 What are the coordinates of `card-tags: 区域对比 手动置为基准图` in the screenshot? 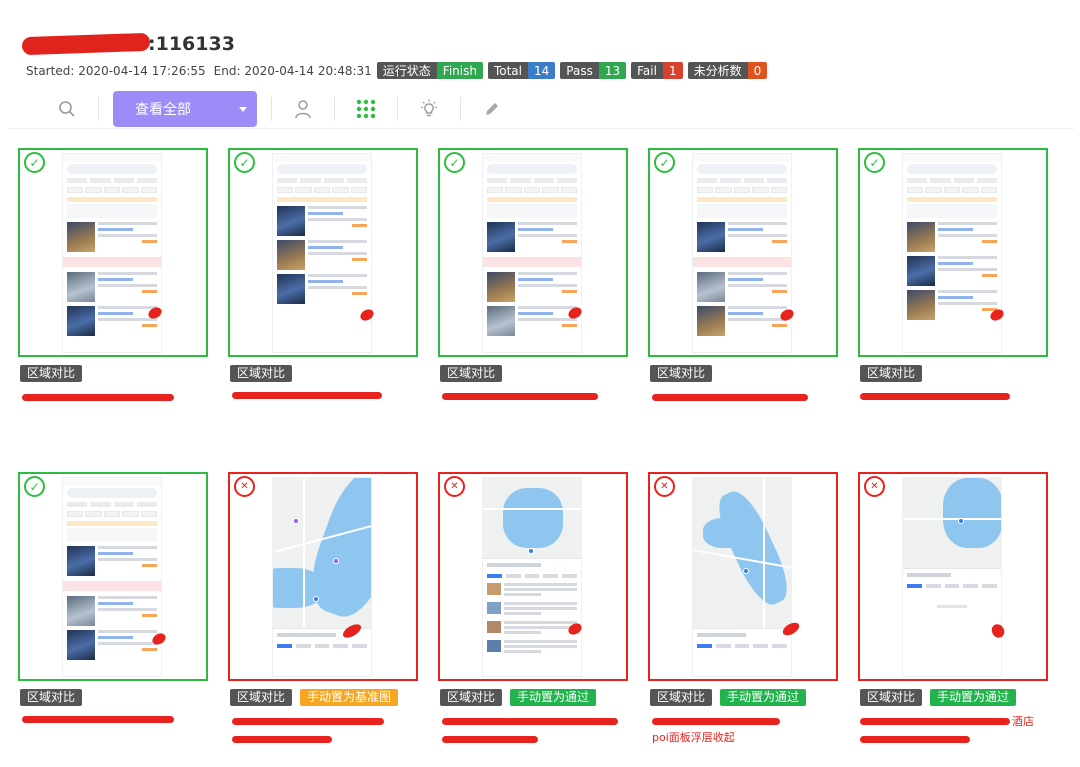 It's located at (314, 697).